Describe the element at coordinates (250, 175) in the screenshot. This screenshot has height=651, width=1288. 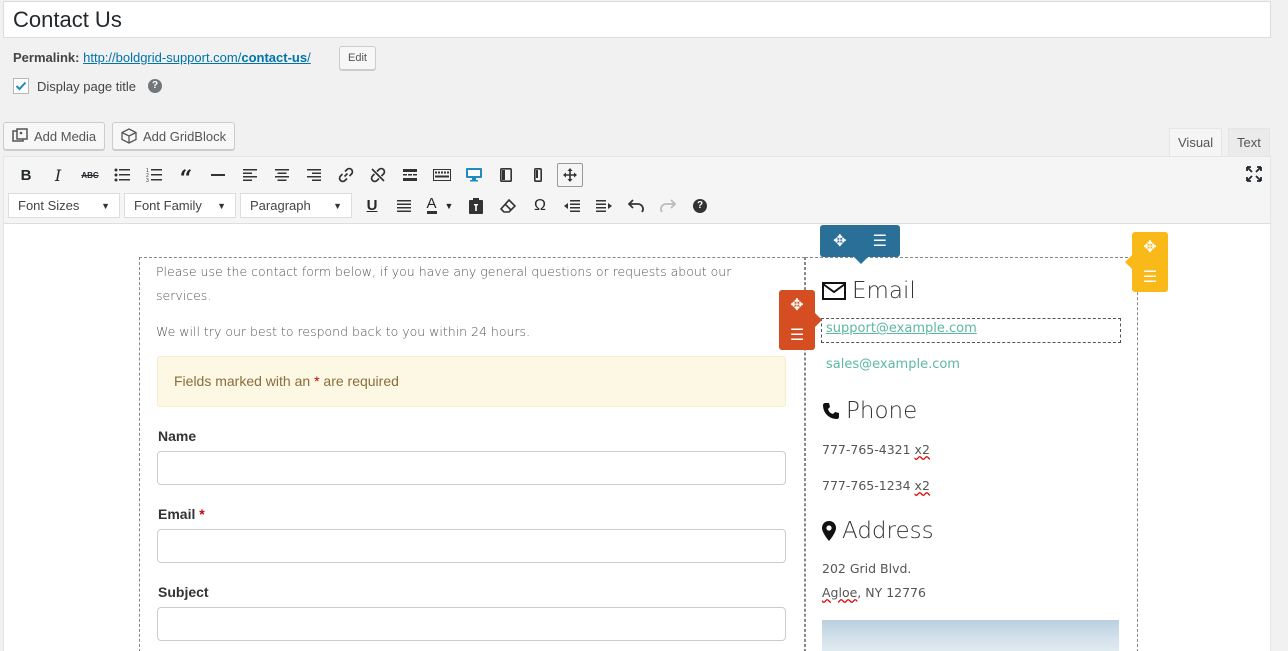
I see `align-left-icon` at that location.